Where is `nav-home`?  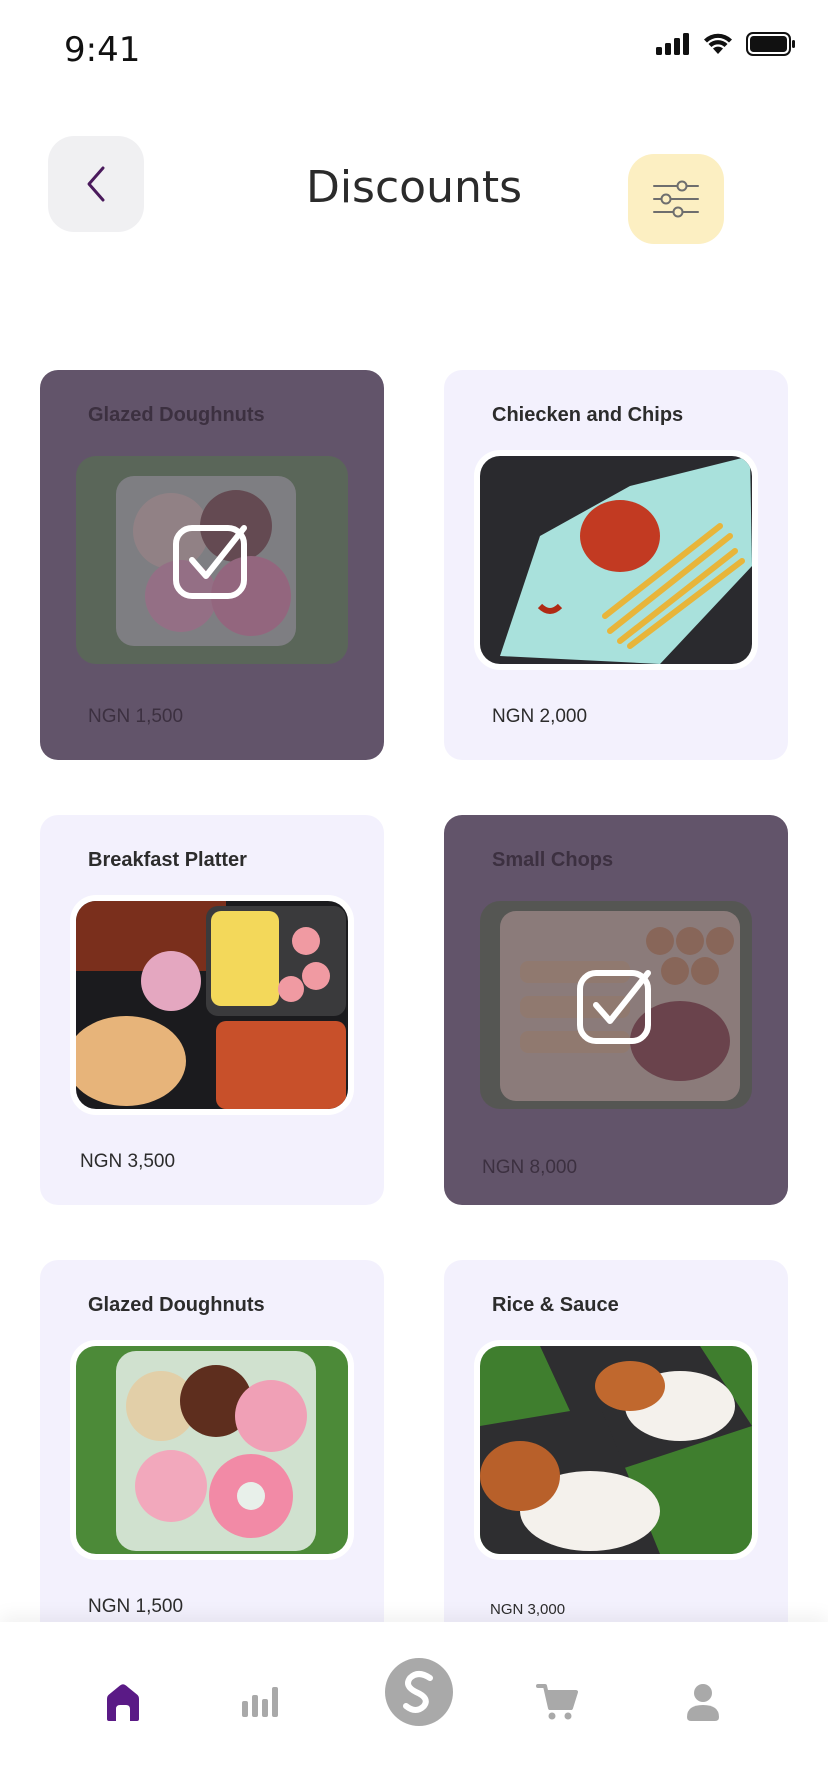 nav-home is located at coordinates (123, 1702).